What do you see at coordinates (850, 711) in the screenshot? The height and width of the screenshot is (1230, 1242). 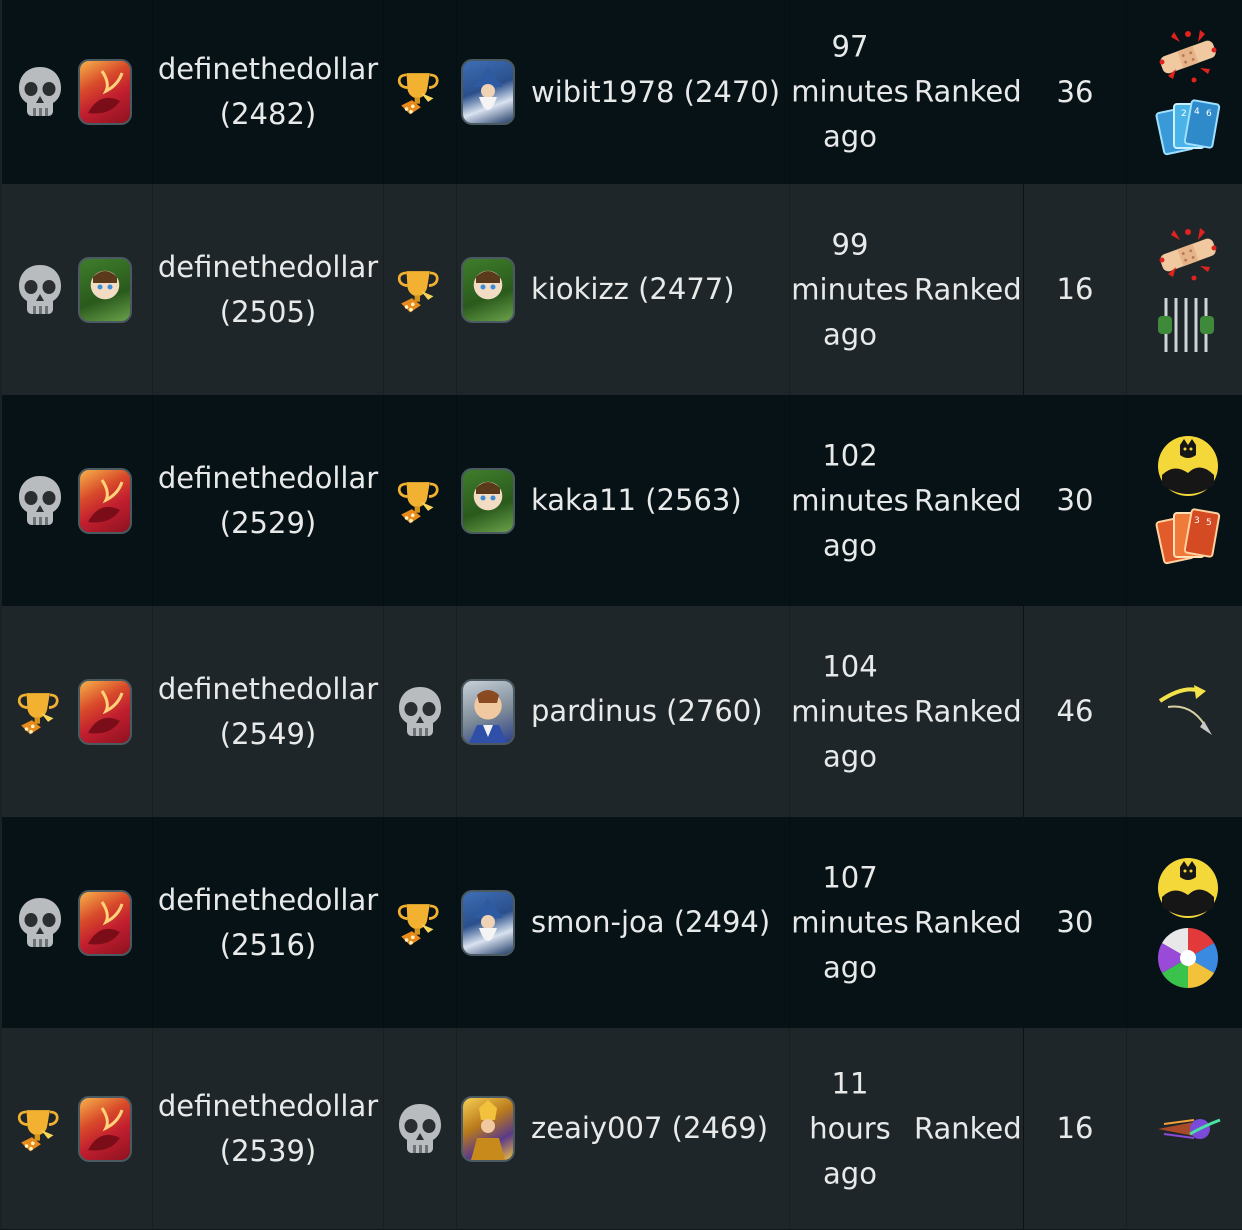 I see `time-ago: 104 minutes ago` at bounding box center [850, 711].